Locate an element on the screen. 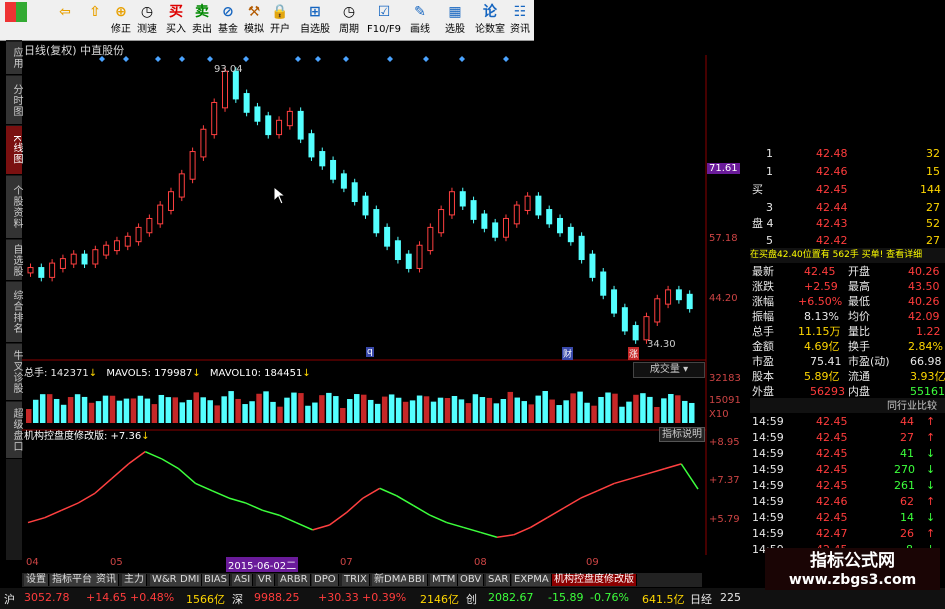 The width and height of the screenshot is (945, 609). draw-line-button: ✎ 画线 is located at coordinates (420, 20).